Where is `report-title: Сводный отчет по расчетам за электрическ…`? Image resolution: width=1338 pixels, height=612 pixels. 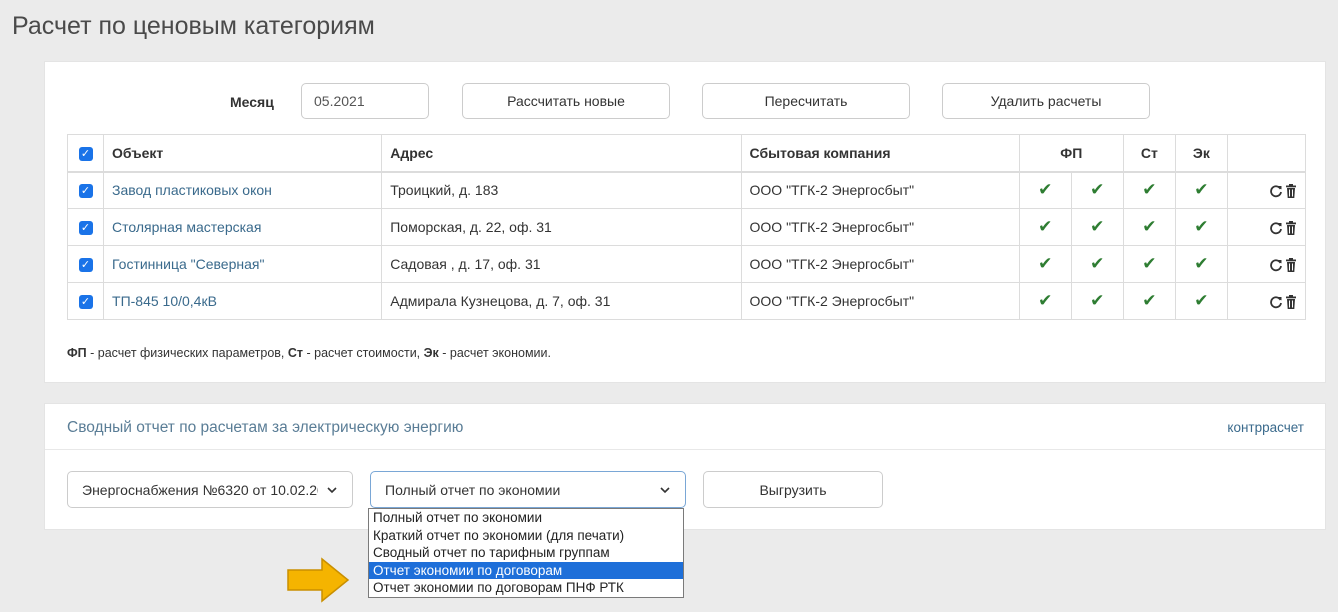 report-title: Сводный отчет по расчетам за электрическ… is located at coordinates (265, 427).